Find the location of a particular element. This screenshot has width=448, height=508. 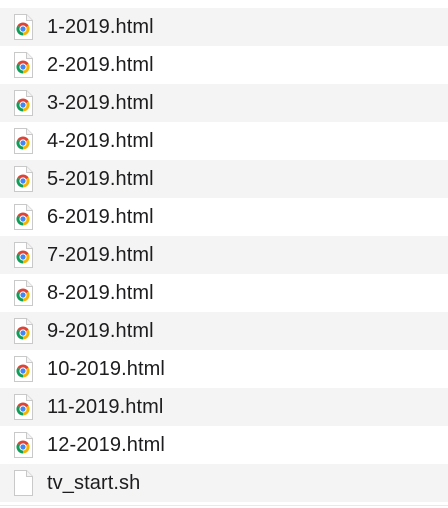

file-row: 2-2019.html is located at coordinates (224, 65).